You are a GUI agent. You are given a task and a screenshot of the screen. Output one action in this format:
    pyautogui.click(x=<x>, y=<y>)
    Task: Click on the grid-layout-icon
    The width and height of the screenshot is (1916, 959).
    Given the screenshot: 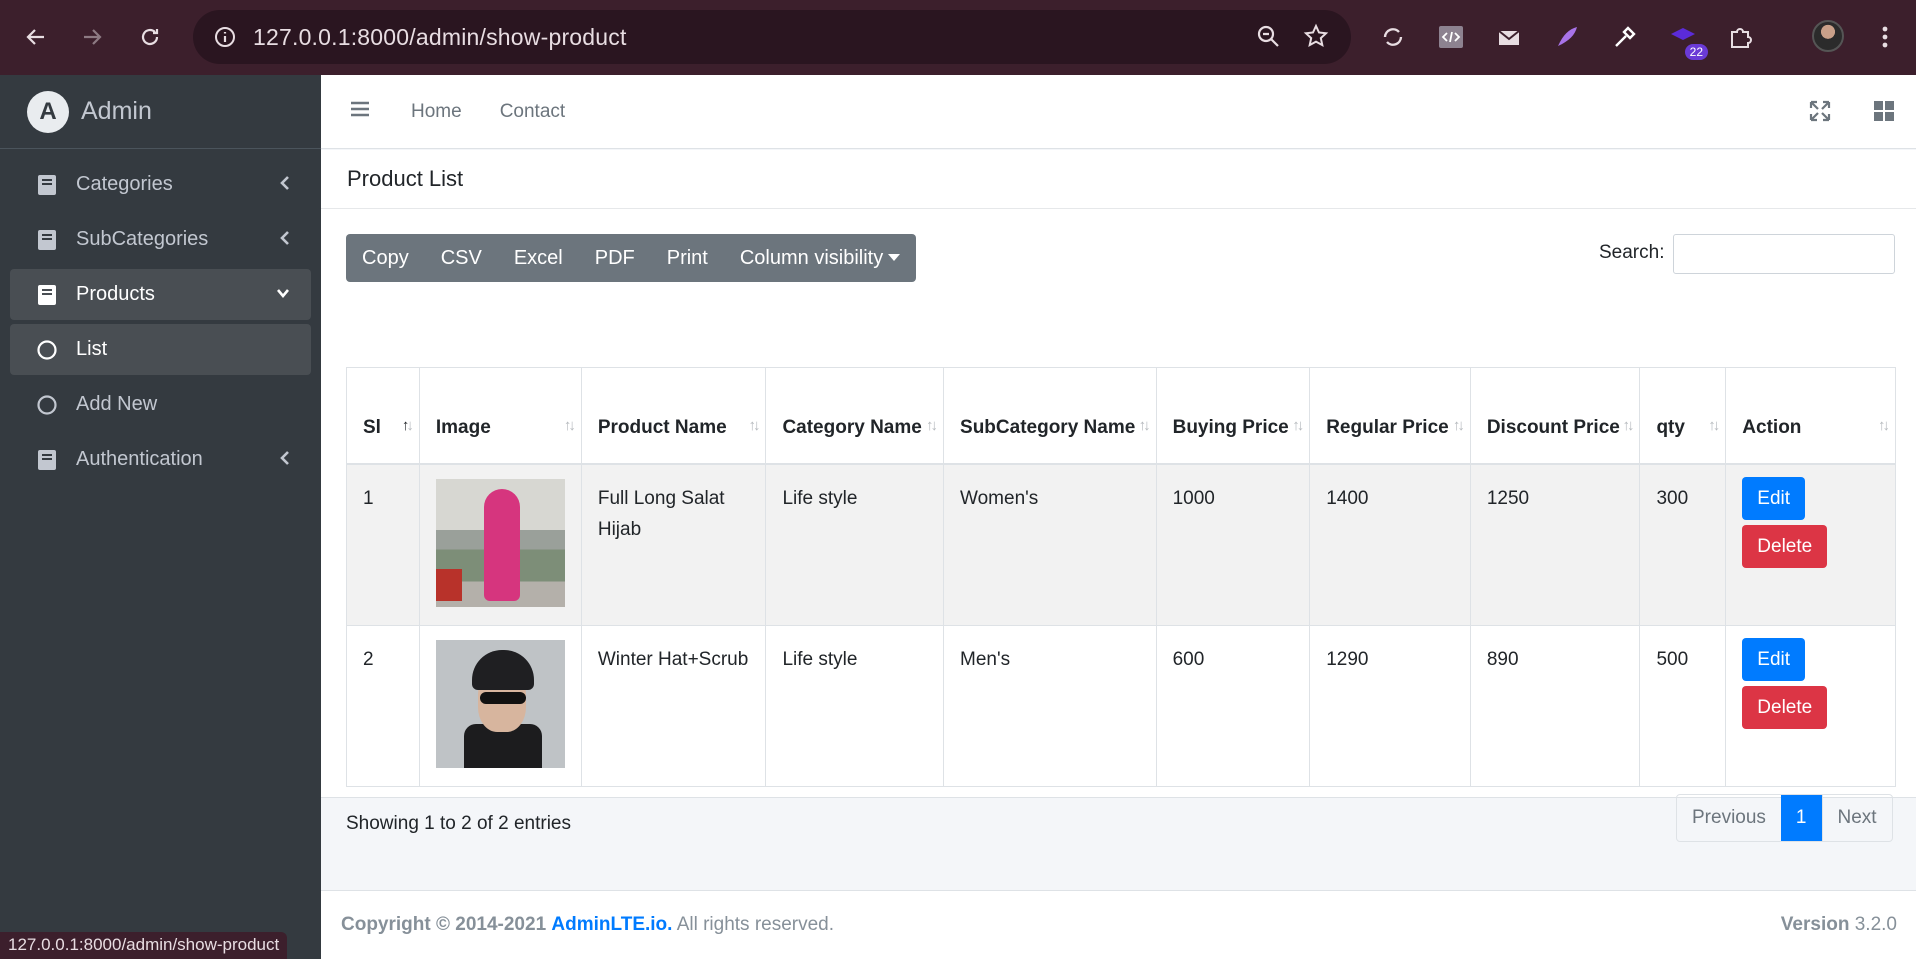 What is the action you would take?
    pyautogui.click(x=1884, y=114)
    